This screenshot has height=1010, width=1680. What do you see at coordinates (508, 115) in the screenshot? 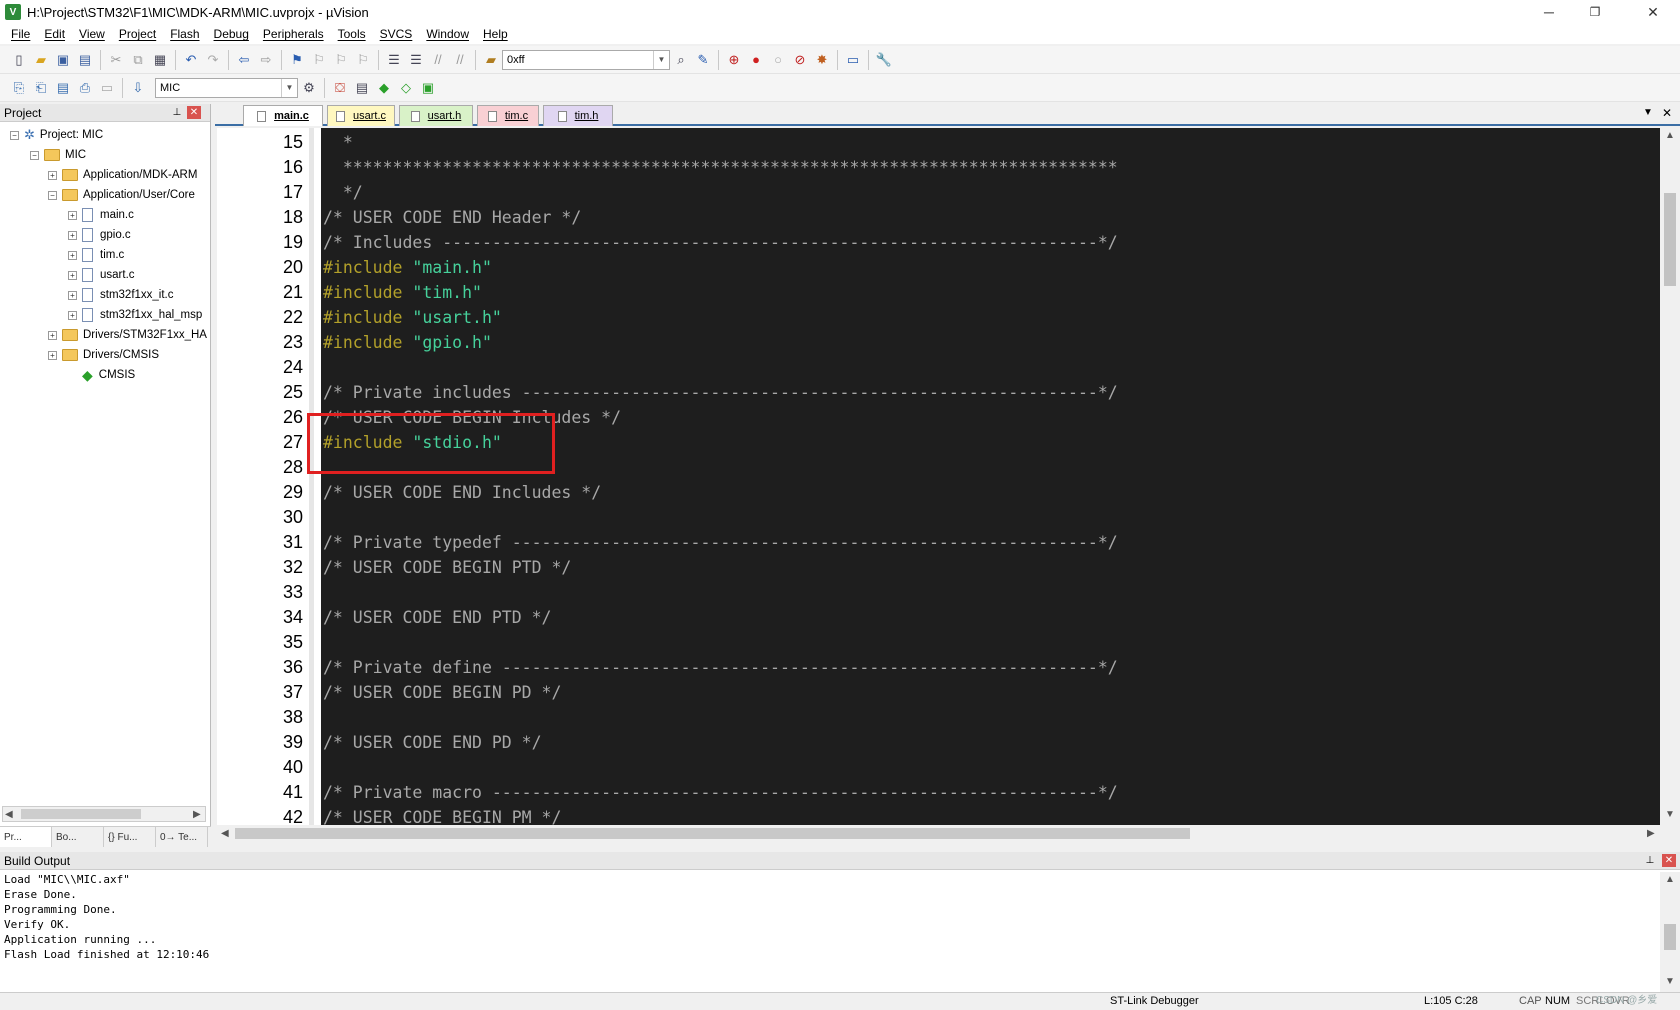
I see `editor-tab: tim.c` at bounding box center [508, 115].